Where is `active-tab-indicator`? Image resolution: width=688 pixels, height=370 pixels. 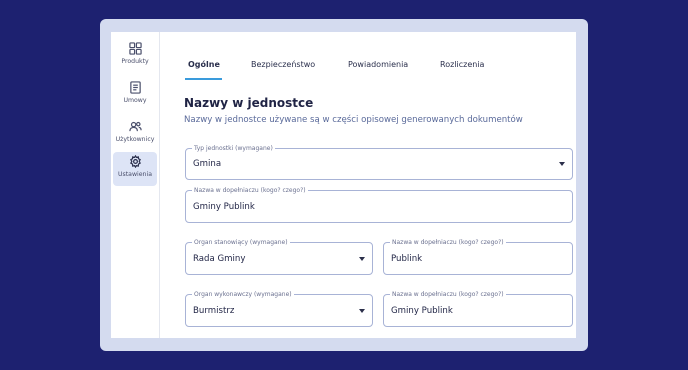 active-tab-indicator is located at coordinates (203, 79).